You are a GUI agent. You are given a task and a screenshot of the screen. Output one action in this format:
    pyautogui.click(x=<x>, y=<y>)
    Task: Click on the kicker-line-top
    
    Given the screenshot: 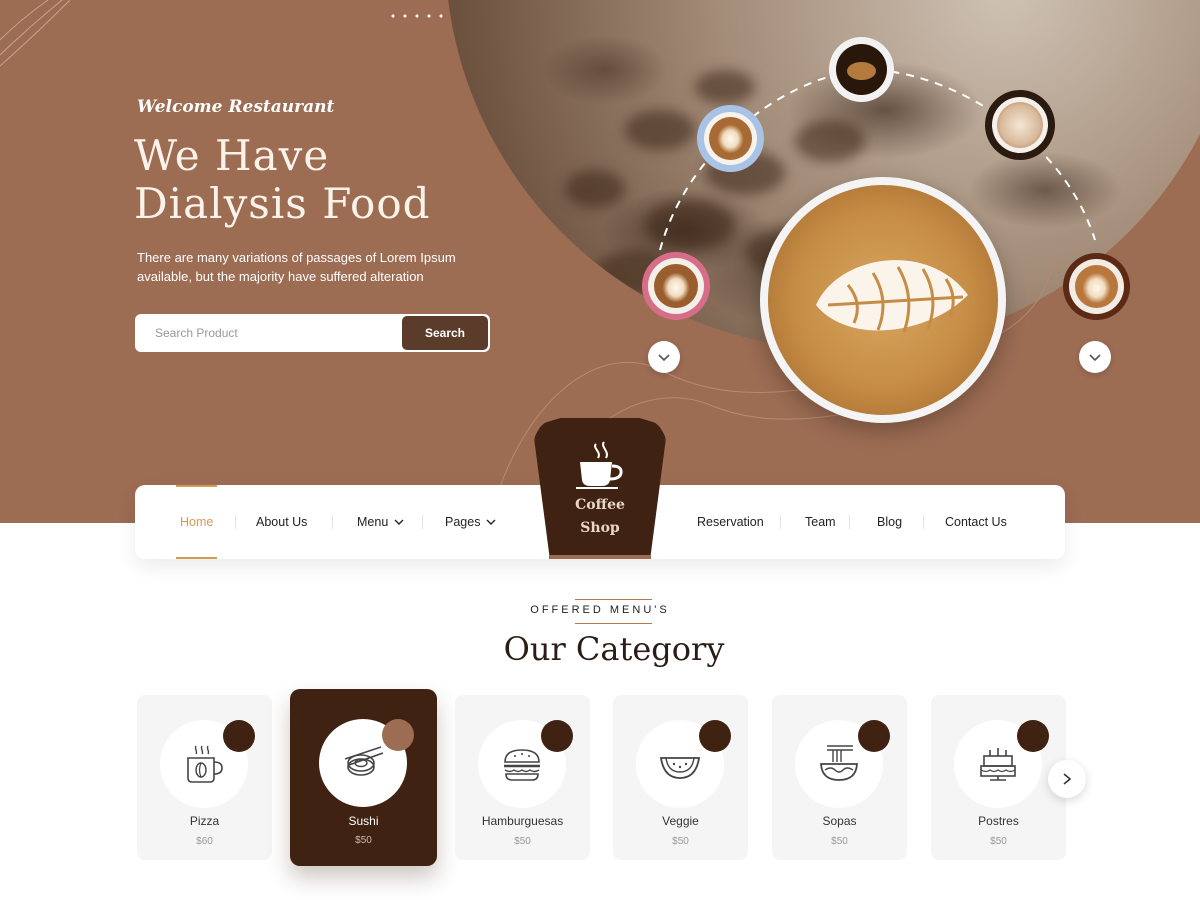 What is the action you would take?
    pyautogui.click(x=613, y=599)
    